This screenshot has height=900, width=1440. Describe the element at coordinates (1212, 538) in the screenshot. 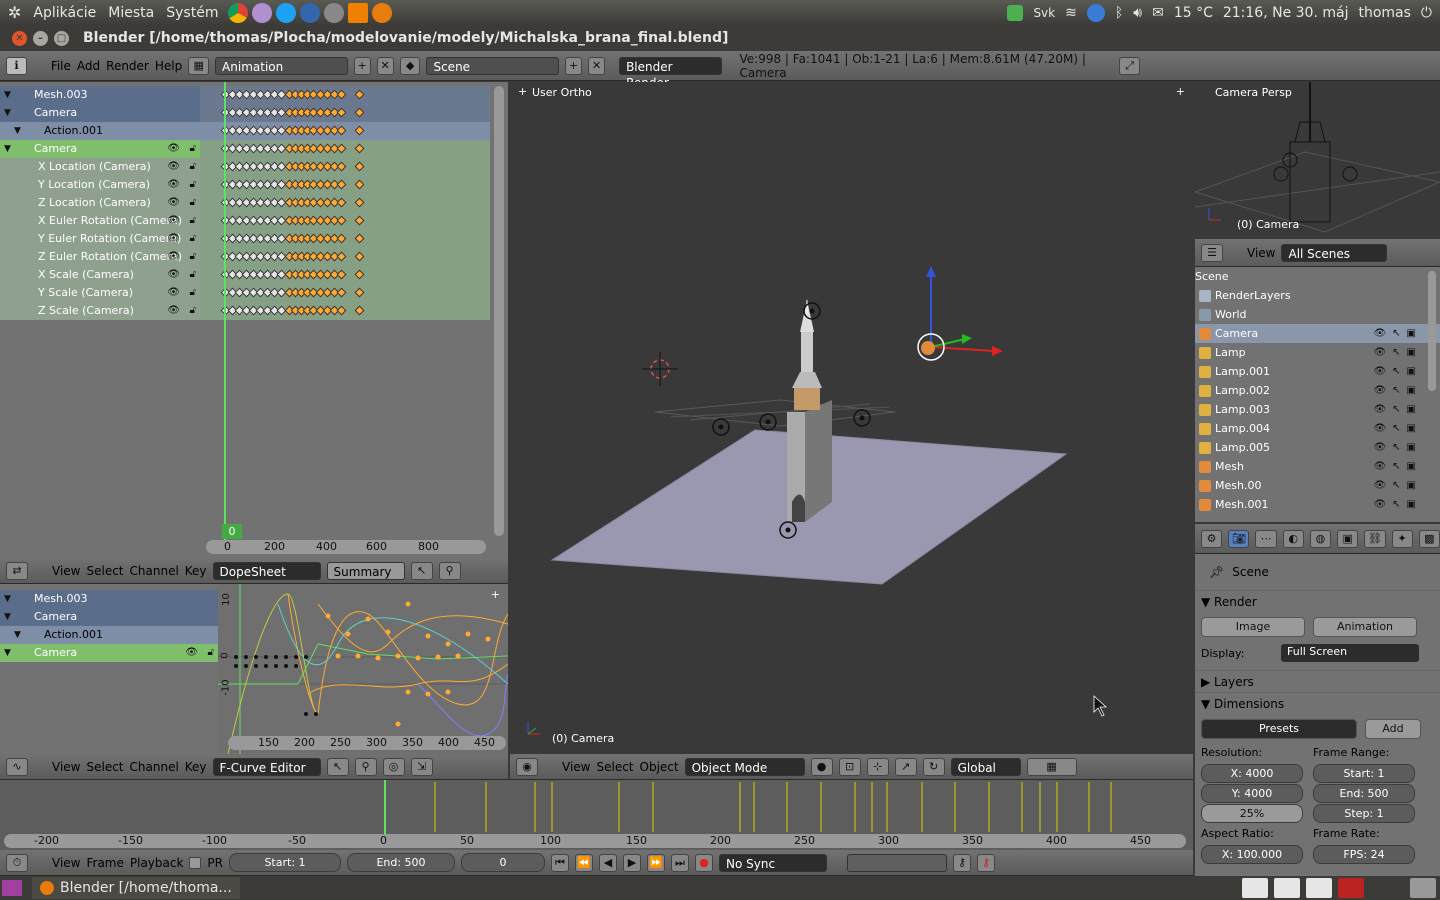

I see `editor-type-icon: ⚙` at that location.